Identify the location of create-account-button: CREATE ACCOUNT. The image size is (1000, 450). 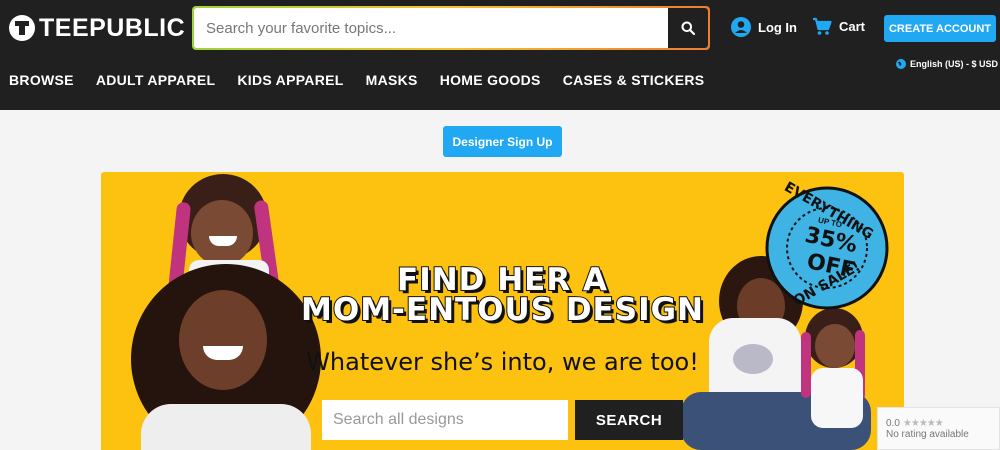
(940, 28).